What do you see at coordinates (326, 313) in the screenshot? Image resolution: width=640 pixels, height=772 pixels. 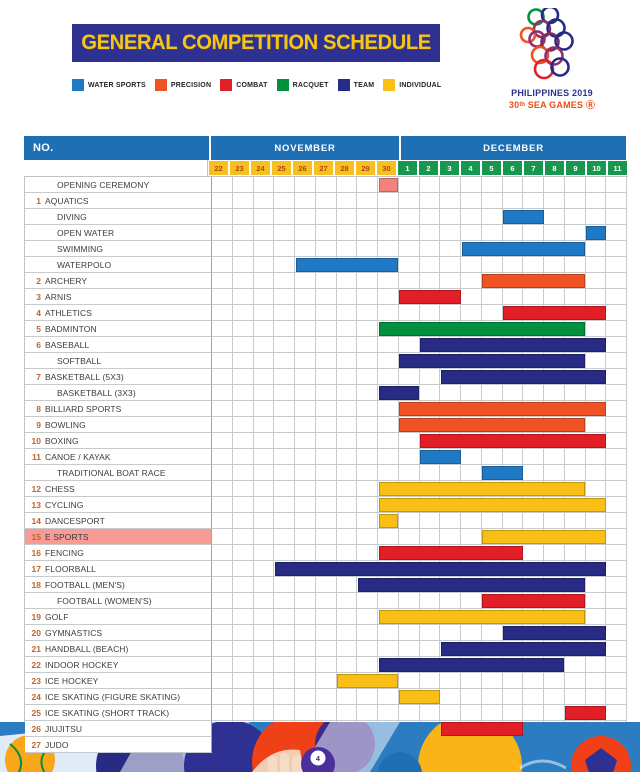 I see `table-row: 4 ATHLETICS` at bounding box center [326, 313].